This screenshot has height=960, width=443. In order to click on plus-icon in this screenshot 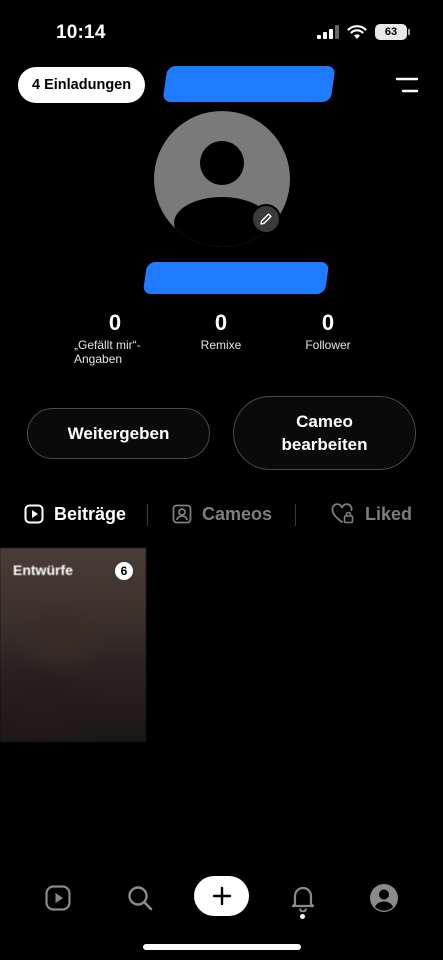, I will do `click(221, 896)`.